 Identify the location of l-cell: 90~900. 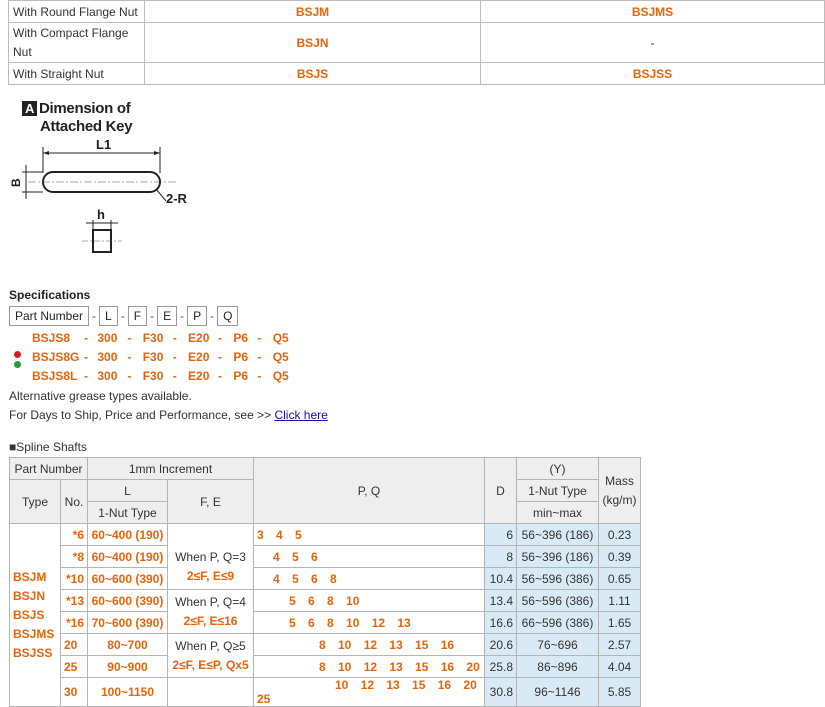
(127, 666).